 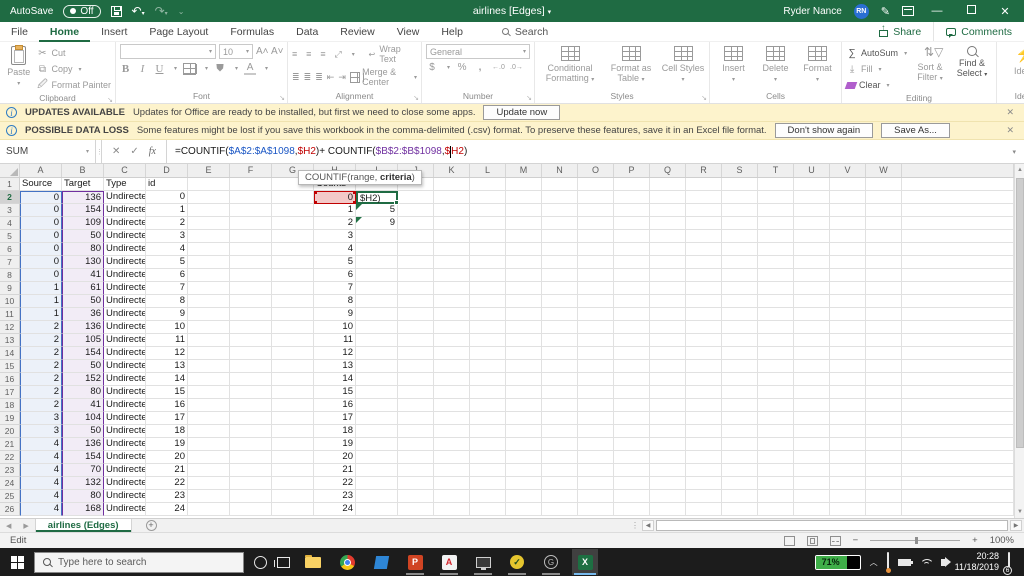 I want to click on align-middle-icon: ≡, so click(x=312, y=54).